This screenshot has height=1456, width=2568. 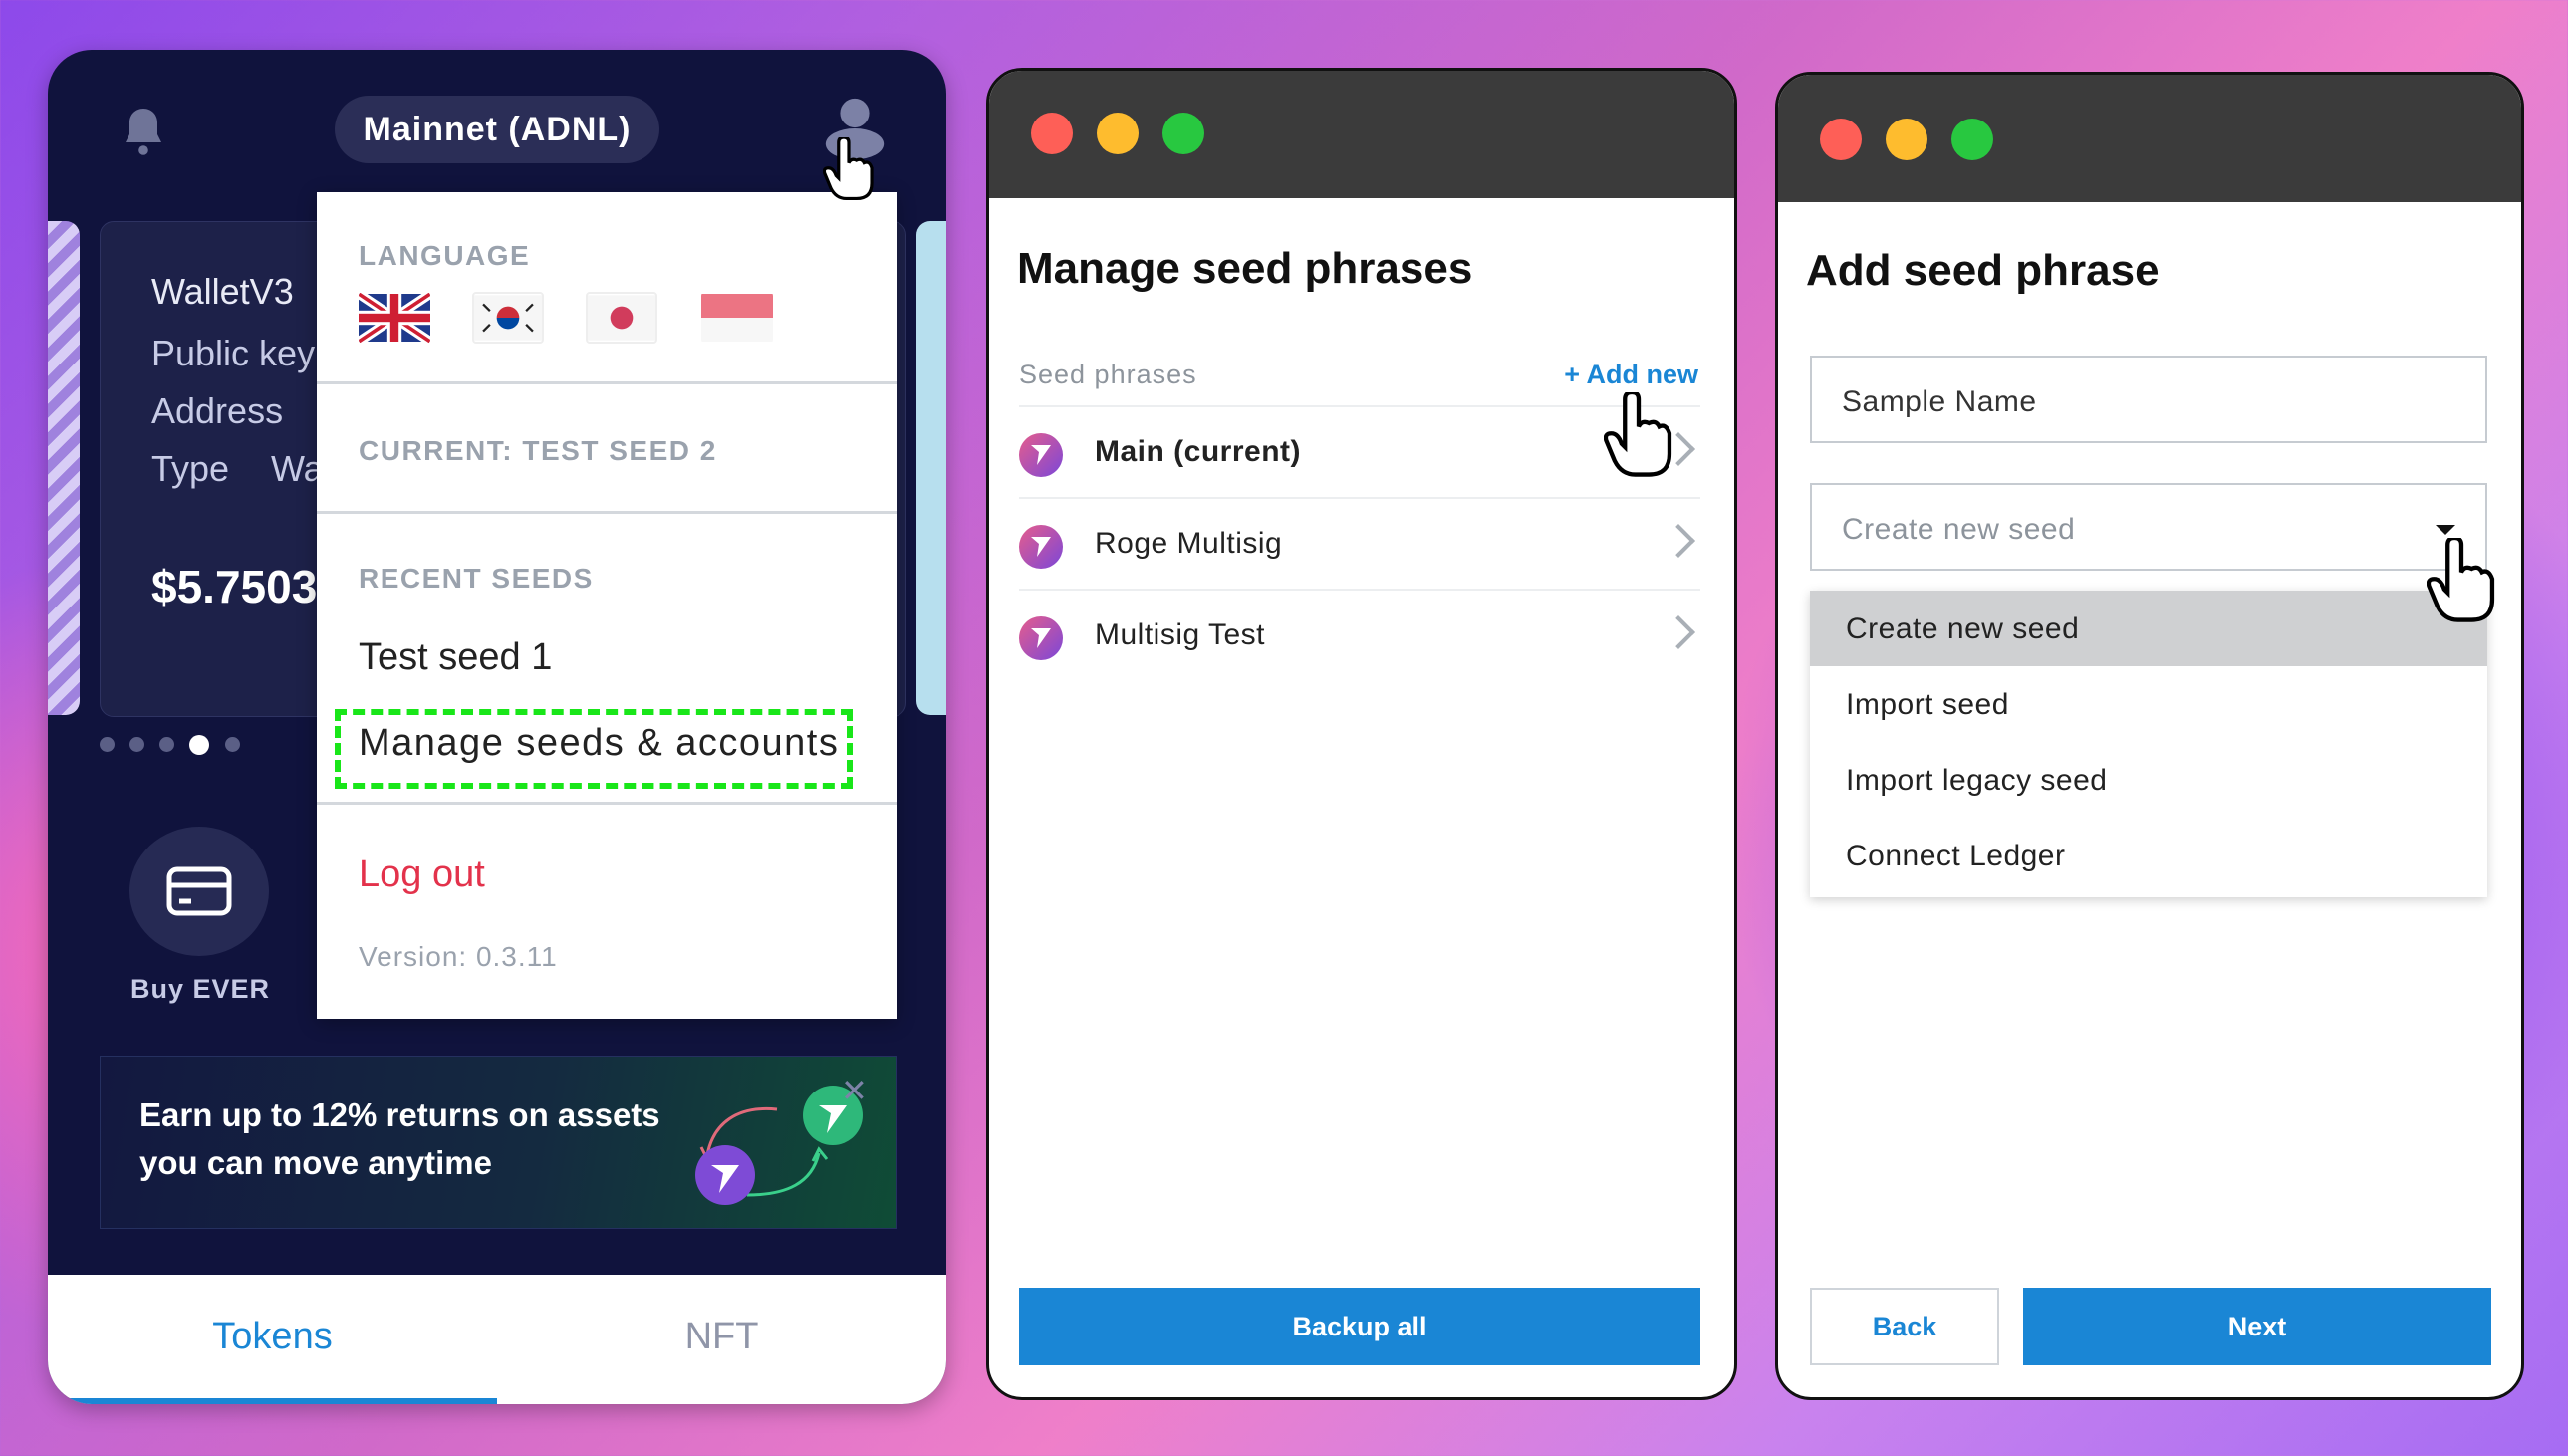 What do you see at coordinates (1198, 451) in the screenshot?
I see `seed-name: Main (current)` at bounding box center [1198, 451].